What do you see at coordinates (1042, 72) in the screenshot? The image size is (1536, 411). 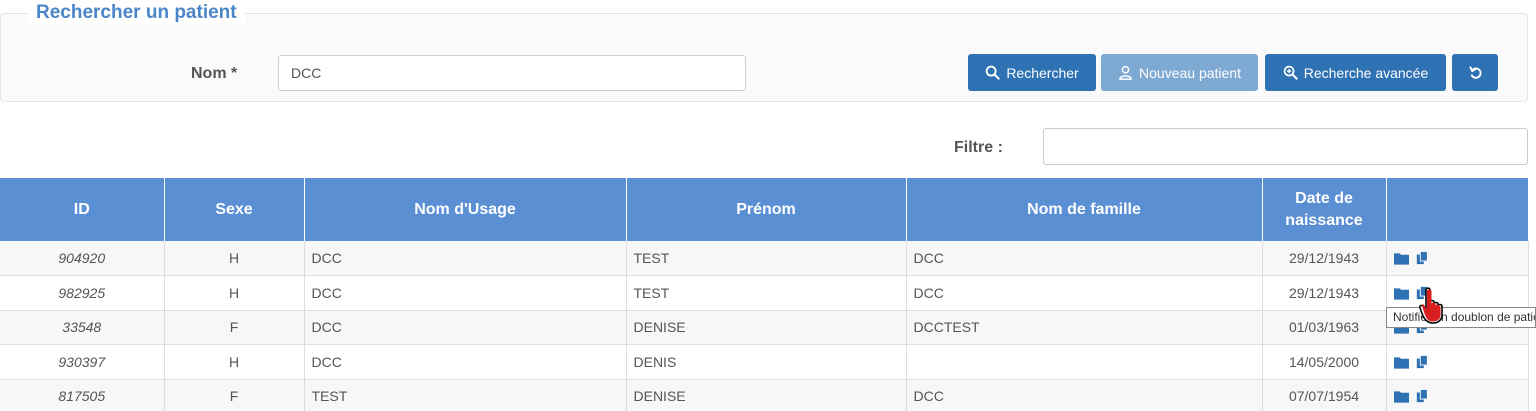 I see `rechercher-label: Rechercher` at bounding box center [1042, 72].